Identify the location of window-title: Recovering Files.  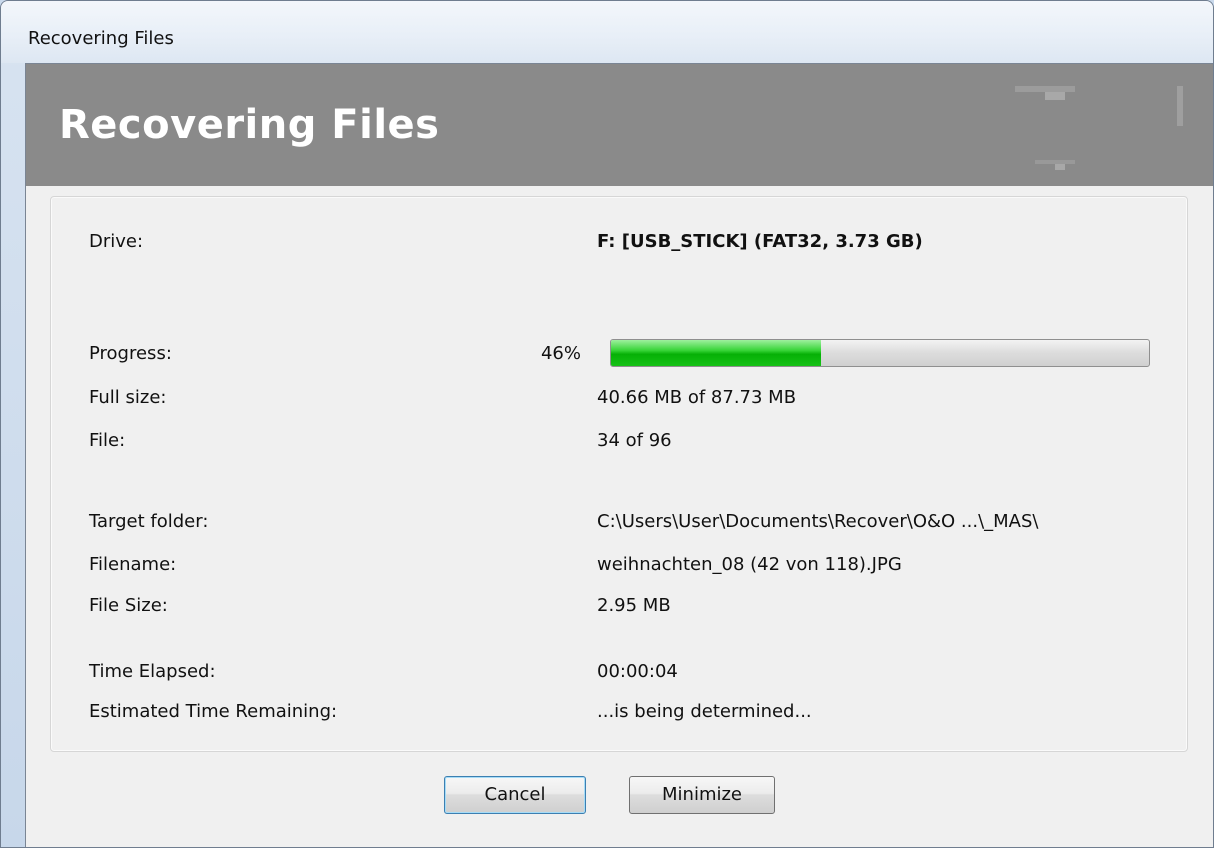
(101, 38).